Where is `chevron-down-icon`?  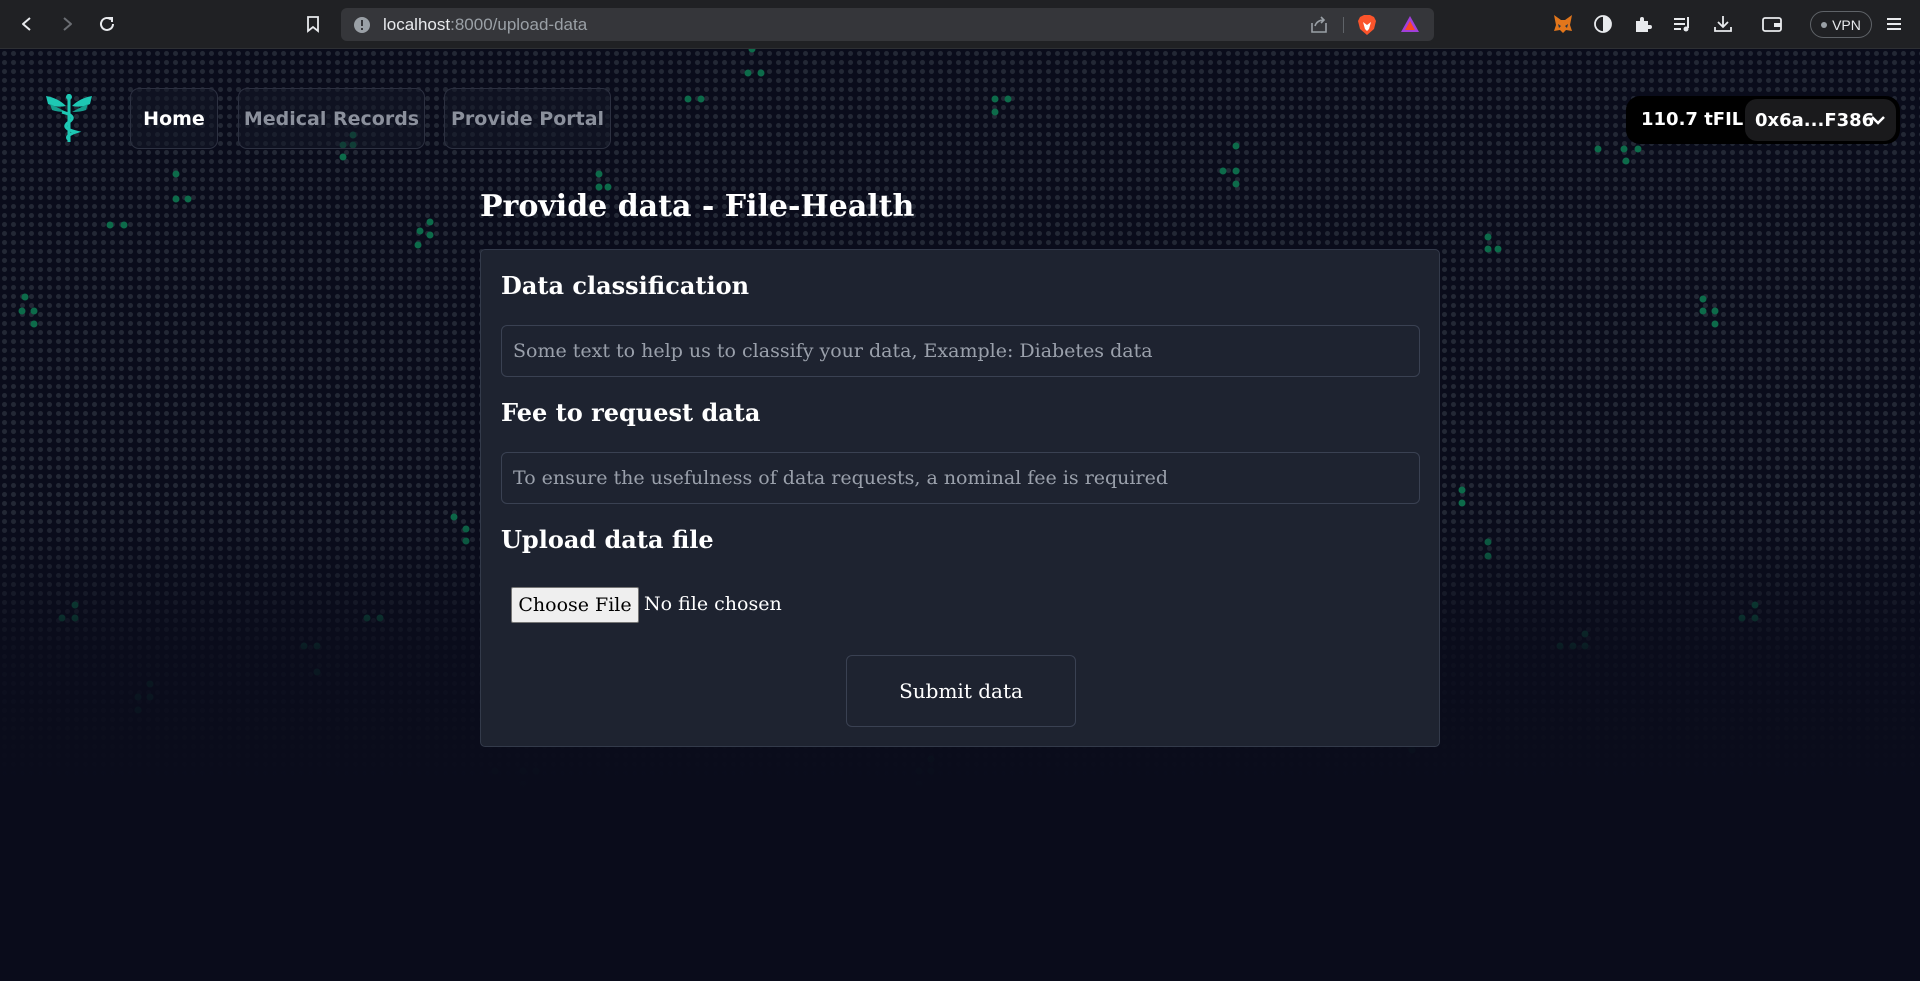 chevron-down-icon is located at coordinates (1878, 122).